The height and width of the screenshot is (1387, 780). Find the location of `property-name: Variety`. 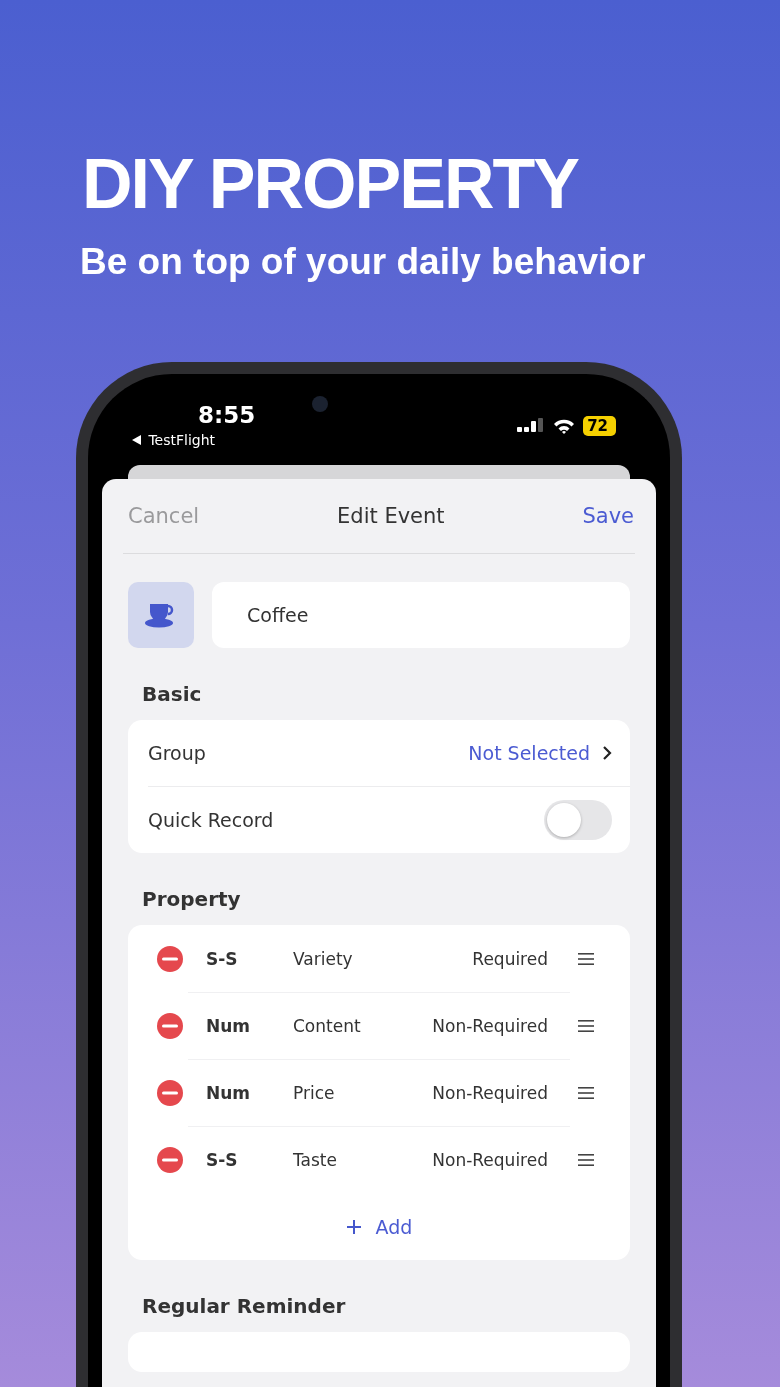

property-name: Variety is located at coordinates (323, 959).